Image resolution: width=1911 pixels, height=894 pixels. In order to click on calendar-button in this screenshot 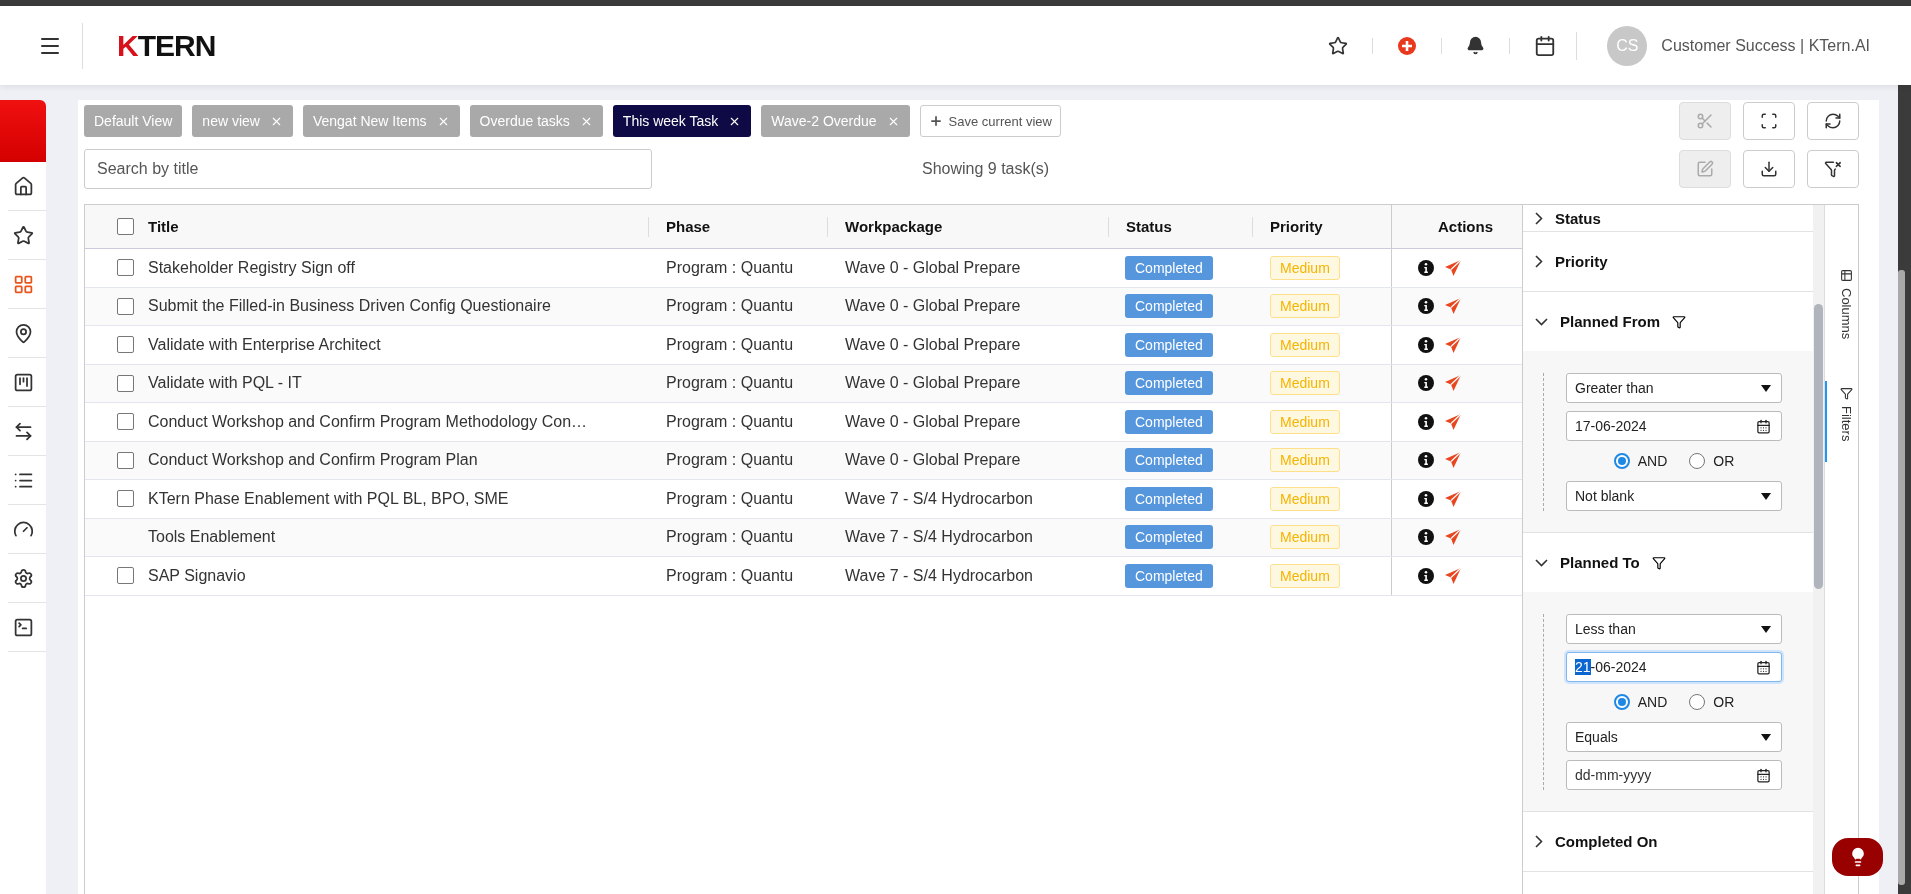, I will do `click(1545, 45)`.